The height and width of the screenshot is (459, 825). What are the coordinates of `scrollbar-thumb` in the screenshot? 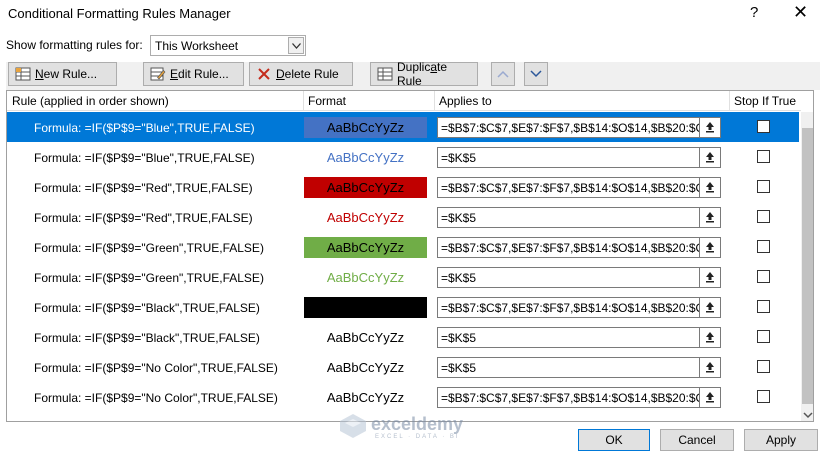 It's located at (807, 266).